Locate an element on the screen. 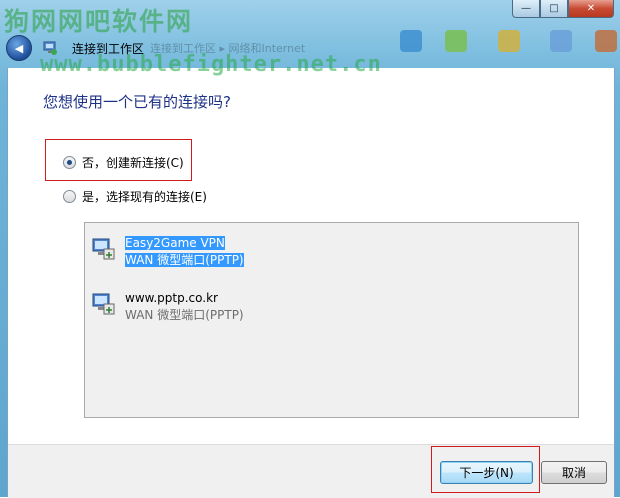 The width and height of the screenshot is (620, 498). minimize-button: — is located at coordinates (526, 9).